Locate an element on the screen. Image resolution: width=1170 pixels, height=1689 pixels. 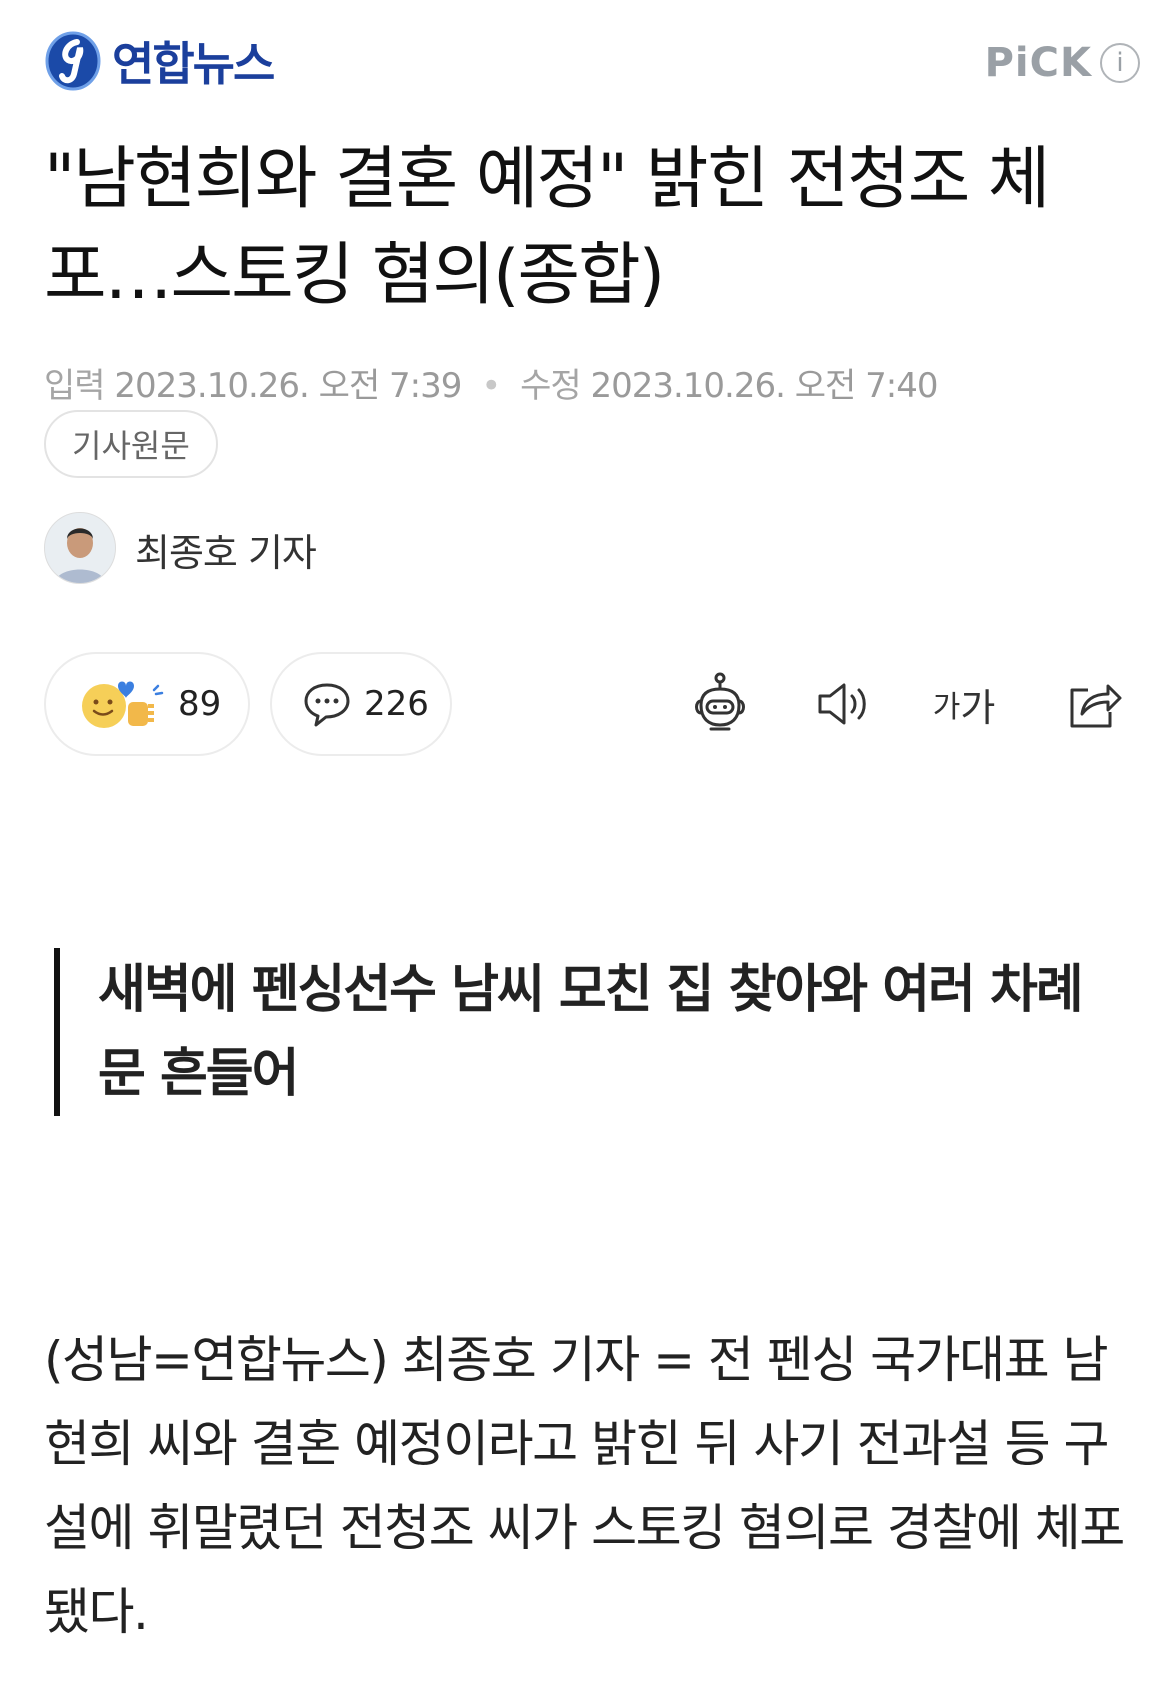
reaction-emoji-icon is located at coordinates (123, 704).